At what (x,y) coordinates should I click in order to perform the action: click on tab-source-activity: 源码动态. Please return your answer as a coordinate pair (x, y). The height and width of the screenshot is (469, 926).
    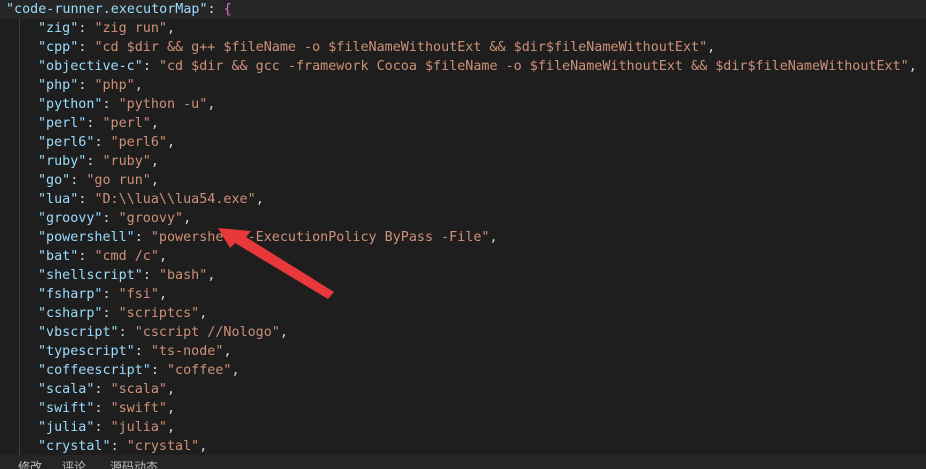
    Looking at the image, I should click on (134, 464).